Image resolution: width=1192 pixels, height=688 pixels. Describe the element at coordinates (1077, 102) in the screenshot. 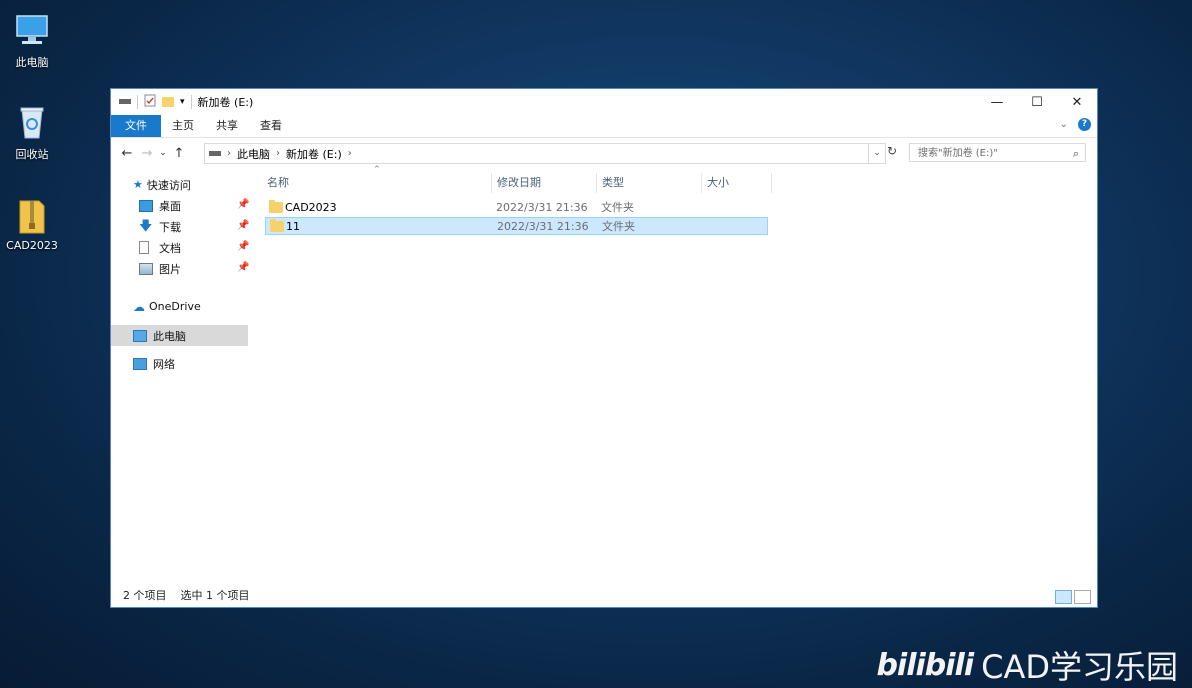

I see `close-button: ✕` at that location.